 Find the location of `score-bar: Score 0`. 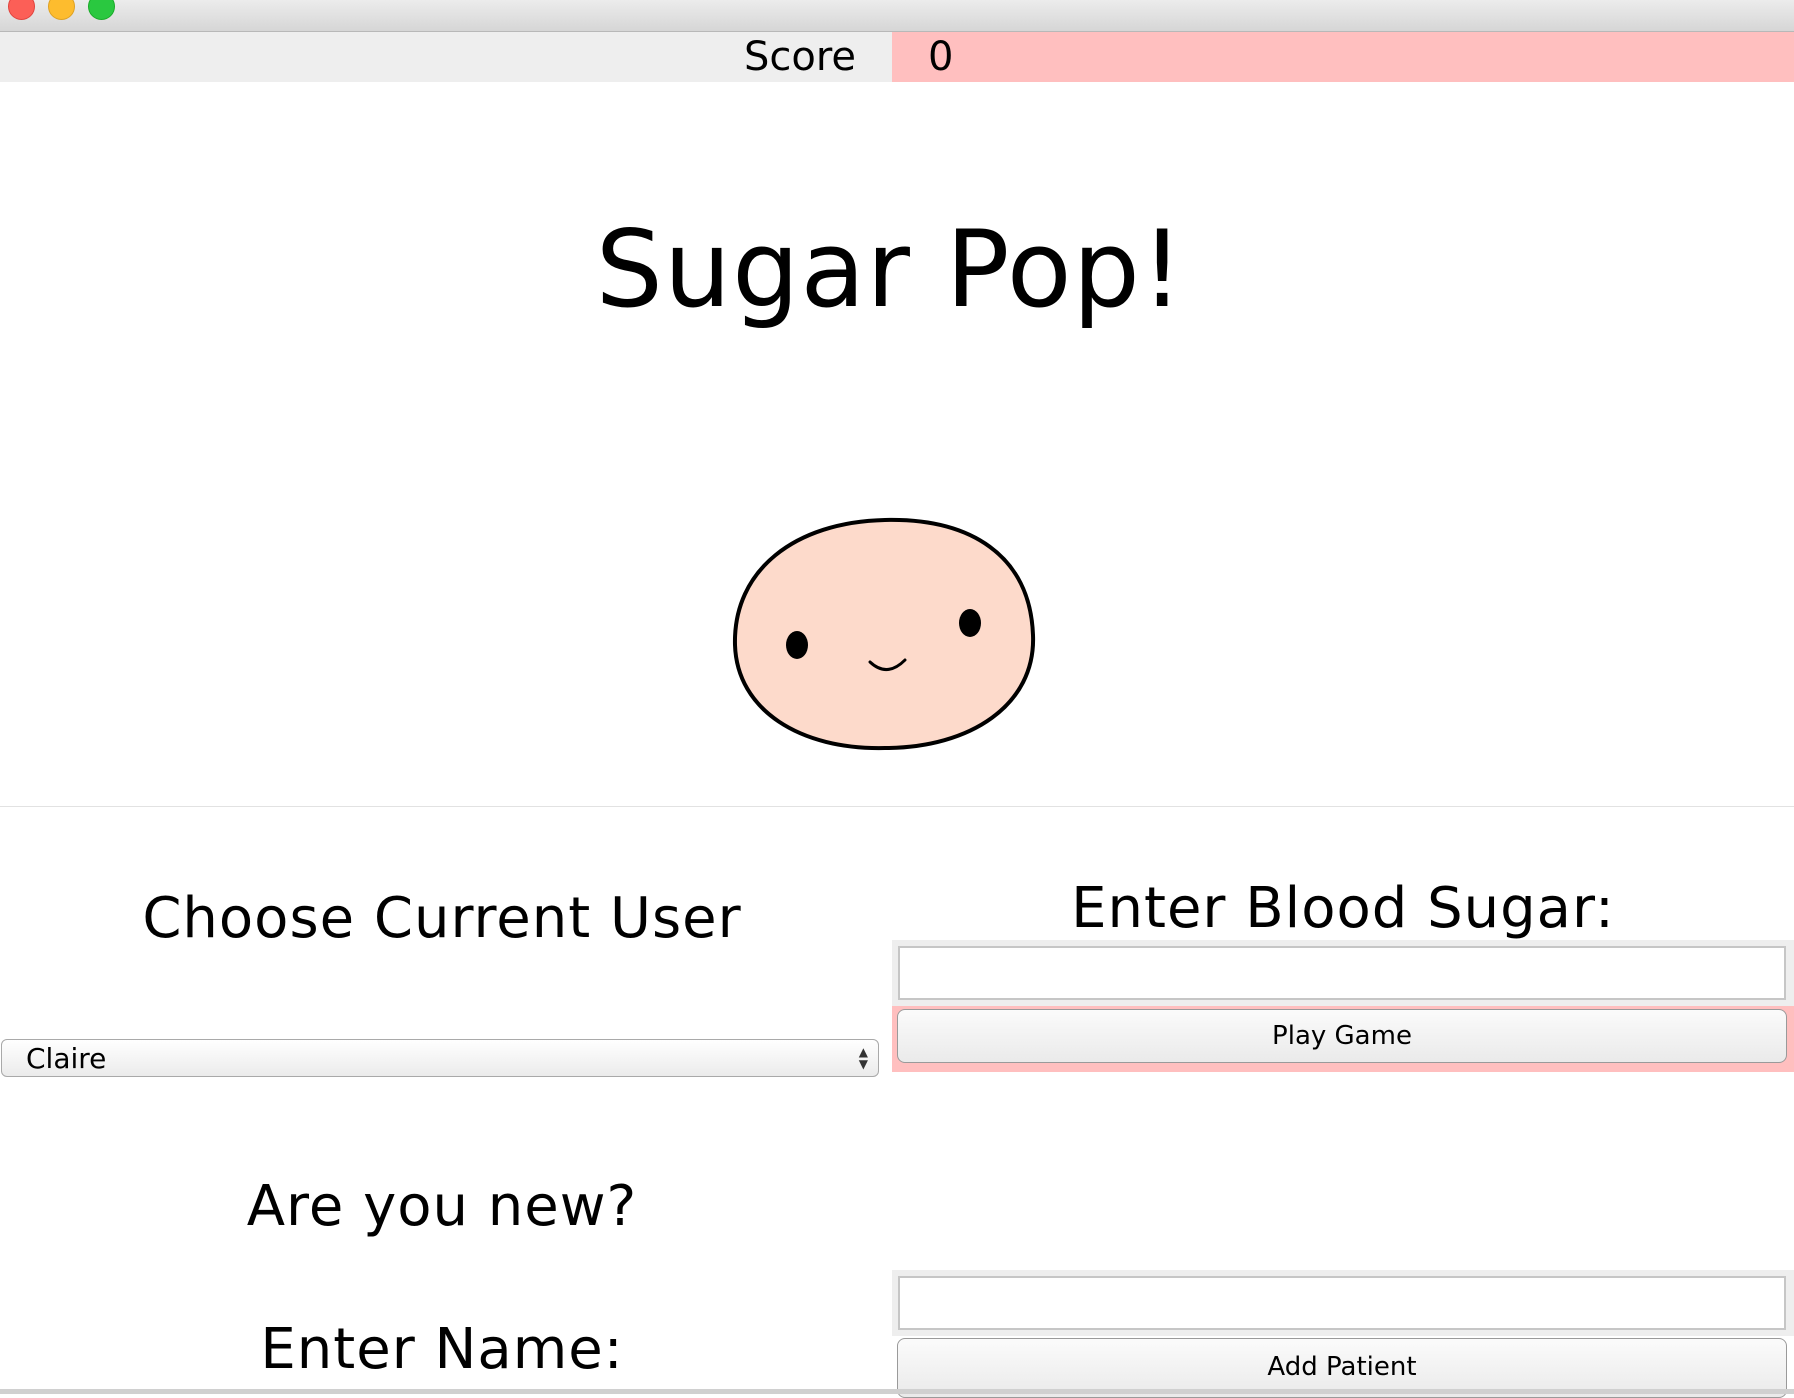

score-bar: Score 0 is located at coordinates (897, 57).